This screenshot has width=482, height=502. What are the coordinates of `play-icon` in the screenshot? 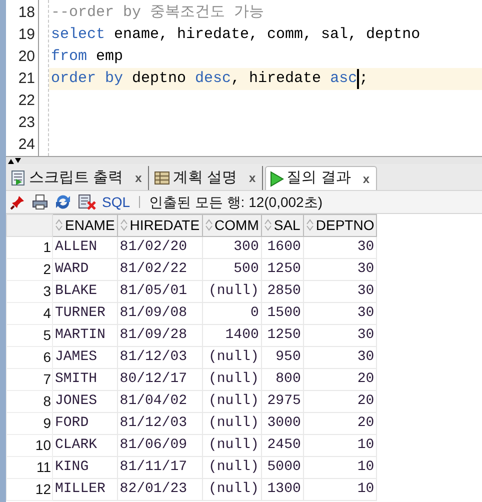 It's located at (276, 178).